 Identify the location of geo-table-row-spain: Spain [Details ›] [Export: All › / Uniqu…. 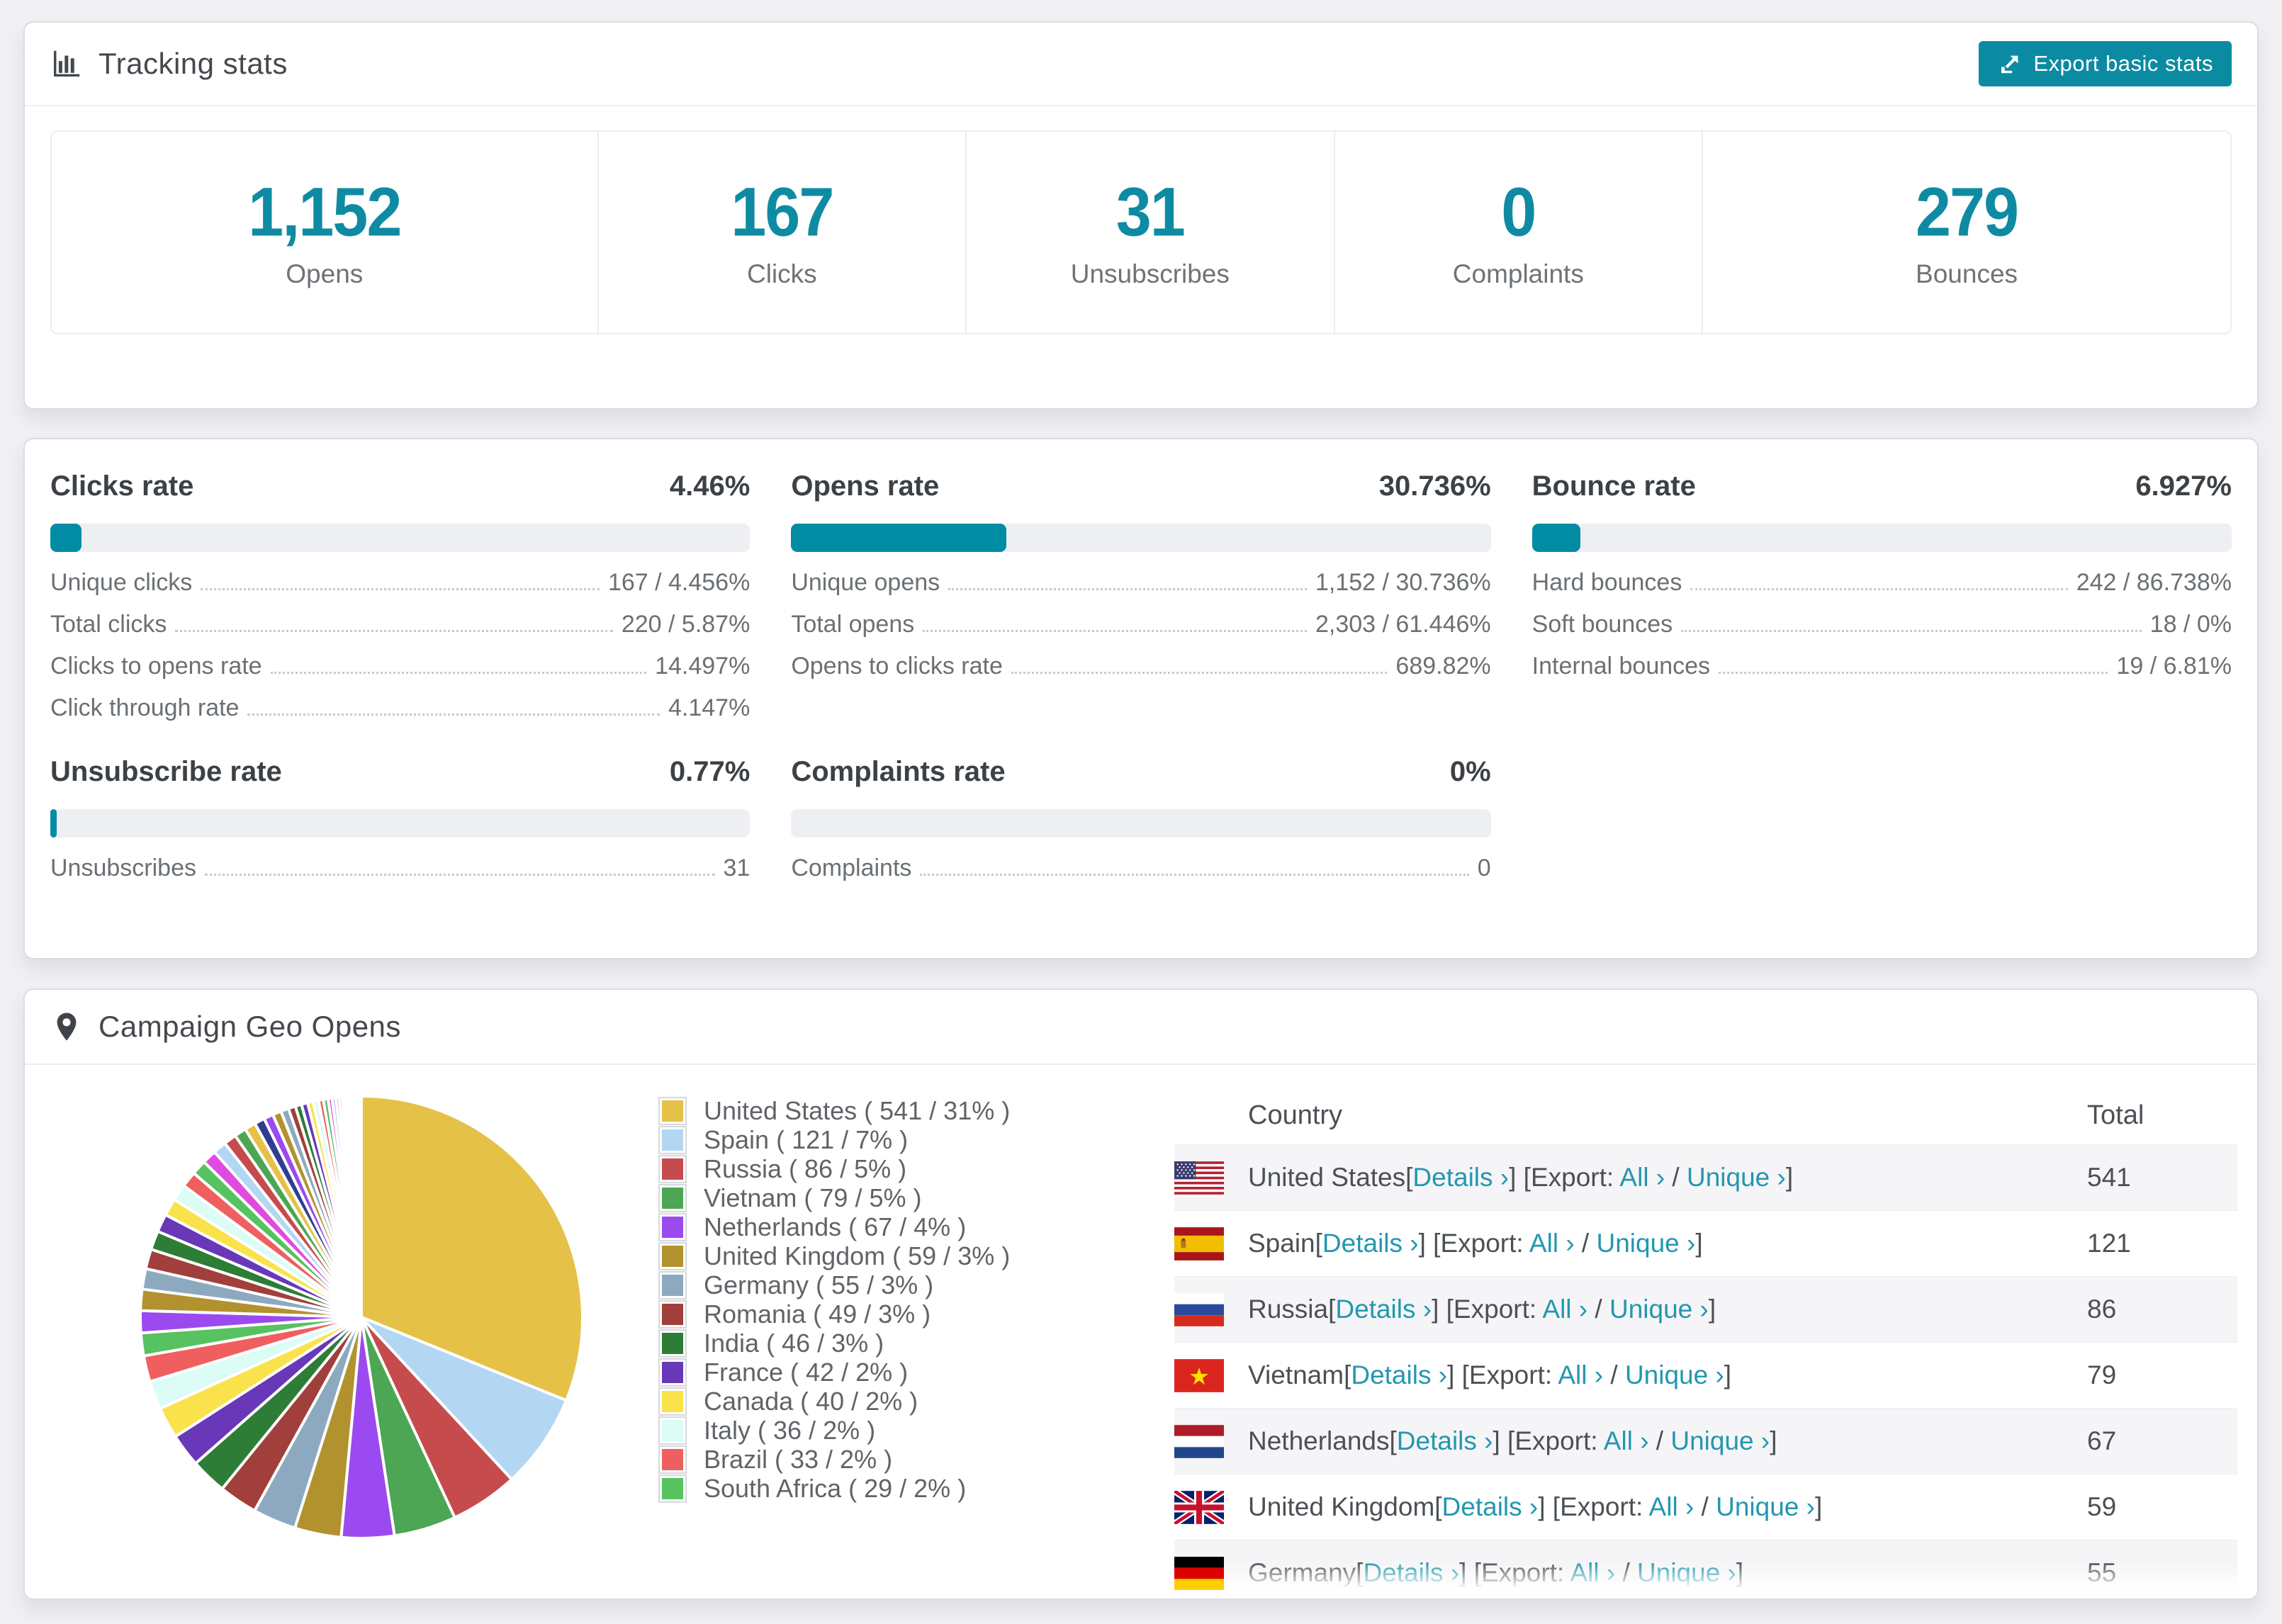
(1706, 1243).